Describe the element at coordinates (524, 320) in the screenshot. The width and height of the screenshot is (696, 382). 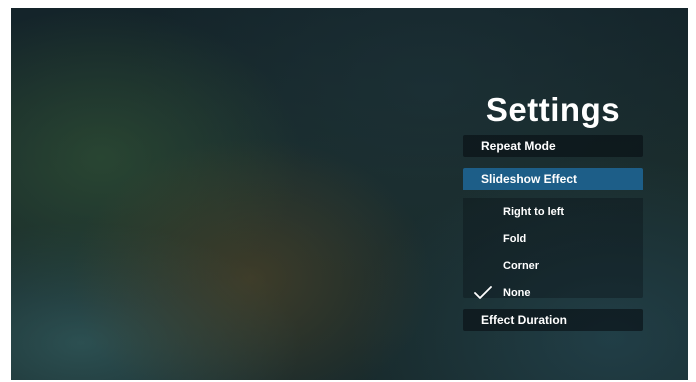
I see `menu-item-label: Effect Duration` at that location.